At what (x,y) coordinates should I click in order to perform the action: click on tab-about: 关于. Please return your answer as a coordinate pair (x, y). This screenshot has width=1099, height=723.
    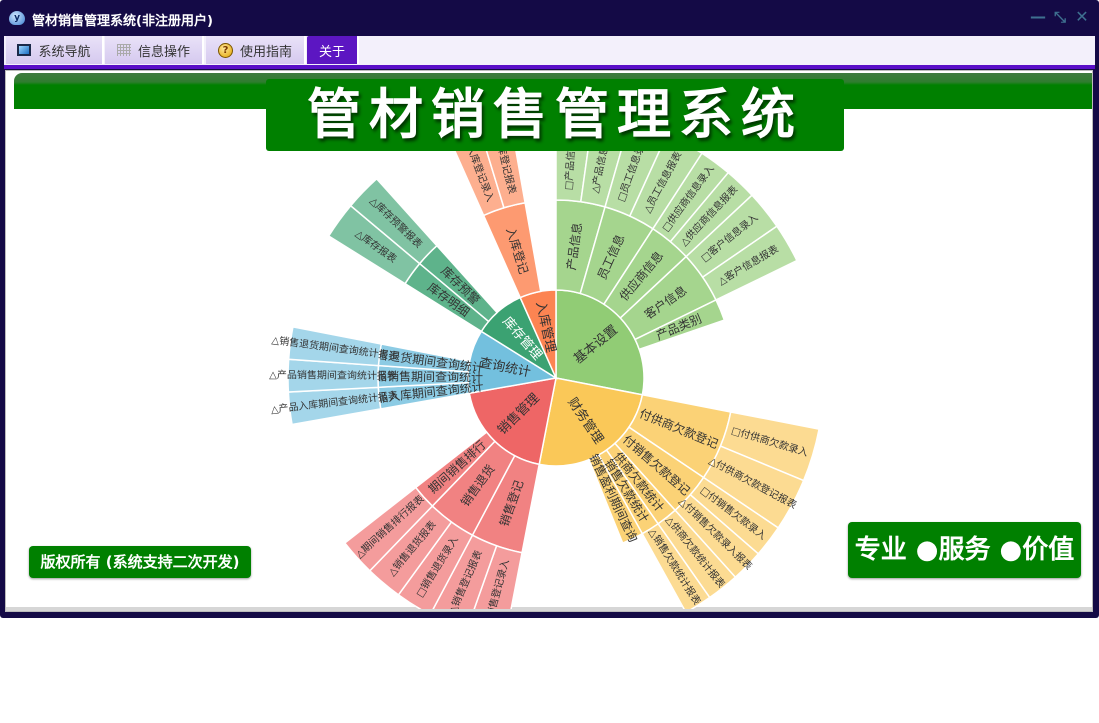
    Looking at the image, I should click on (333, 50).